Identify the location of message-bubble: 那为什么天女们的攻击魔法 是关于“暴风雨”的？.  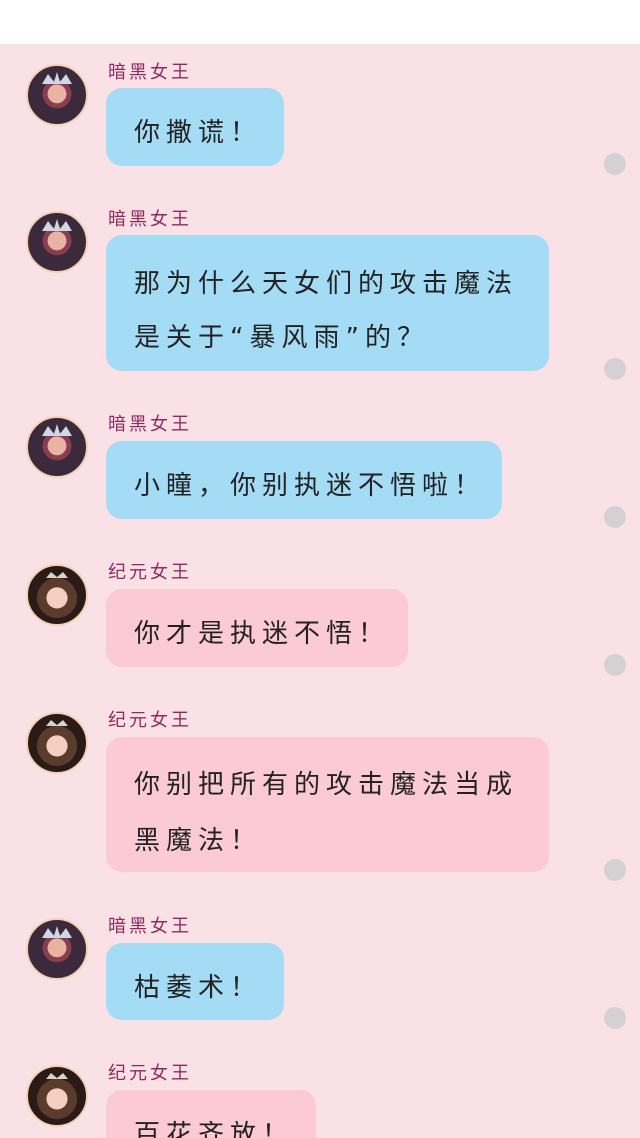
(327, 303).